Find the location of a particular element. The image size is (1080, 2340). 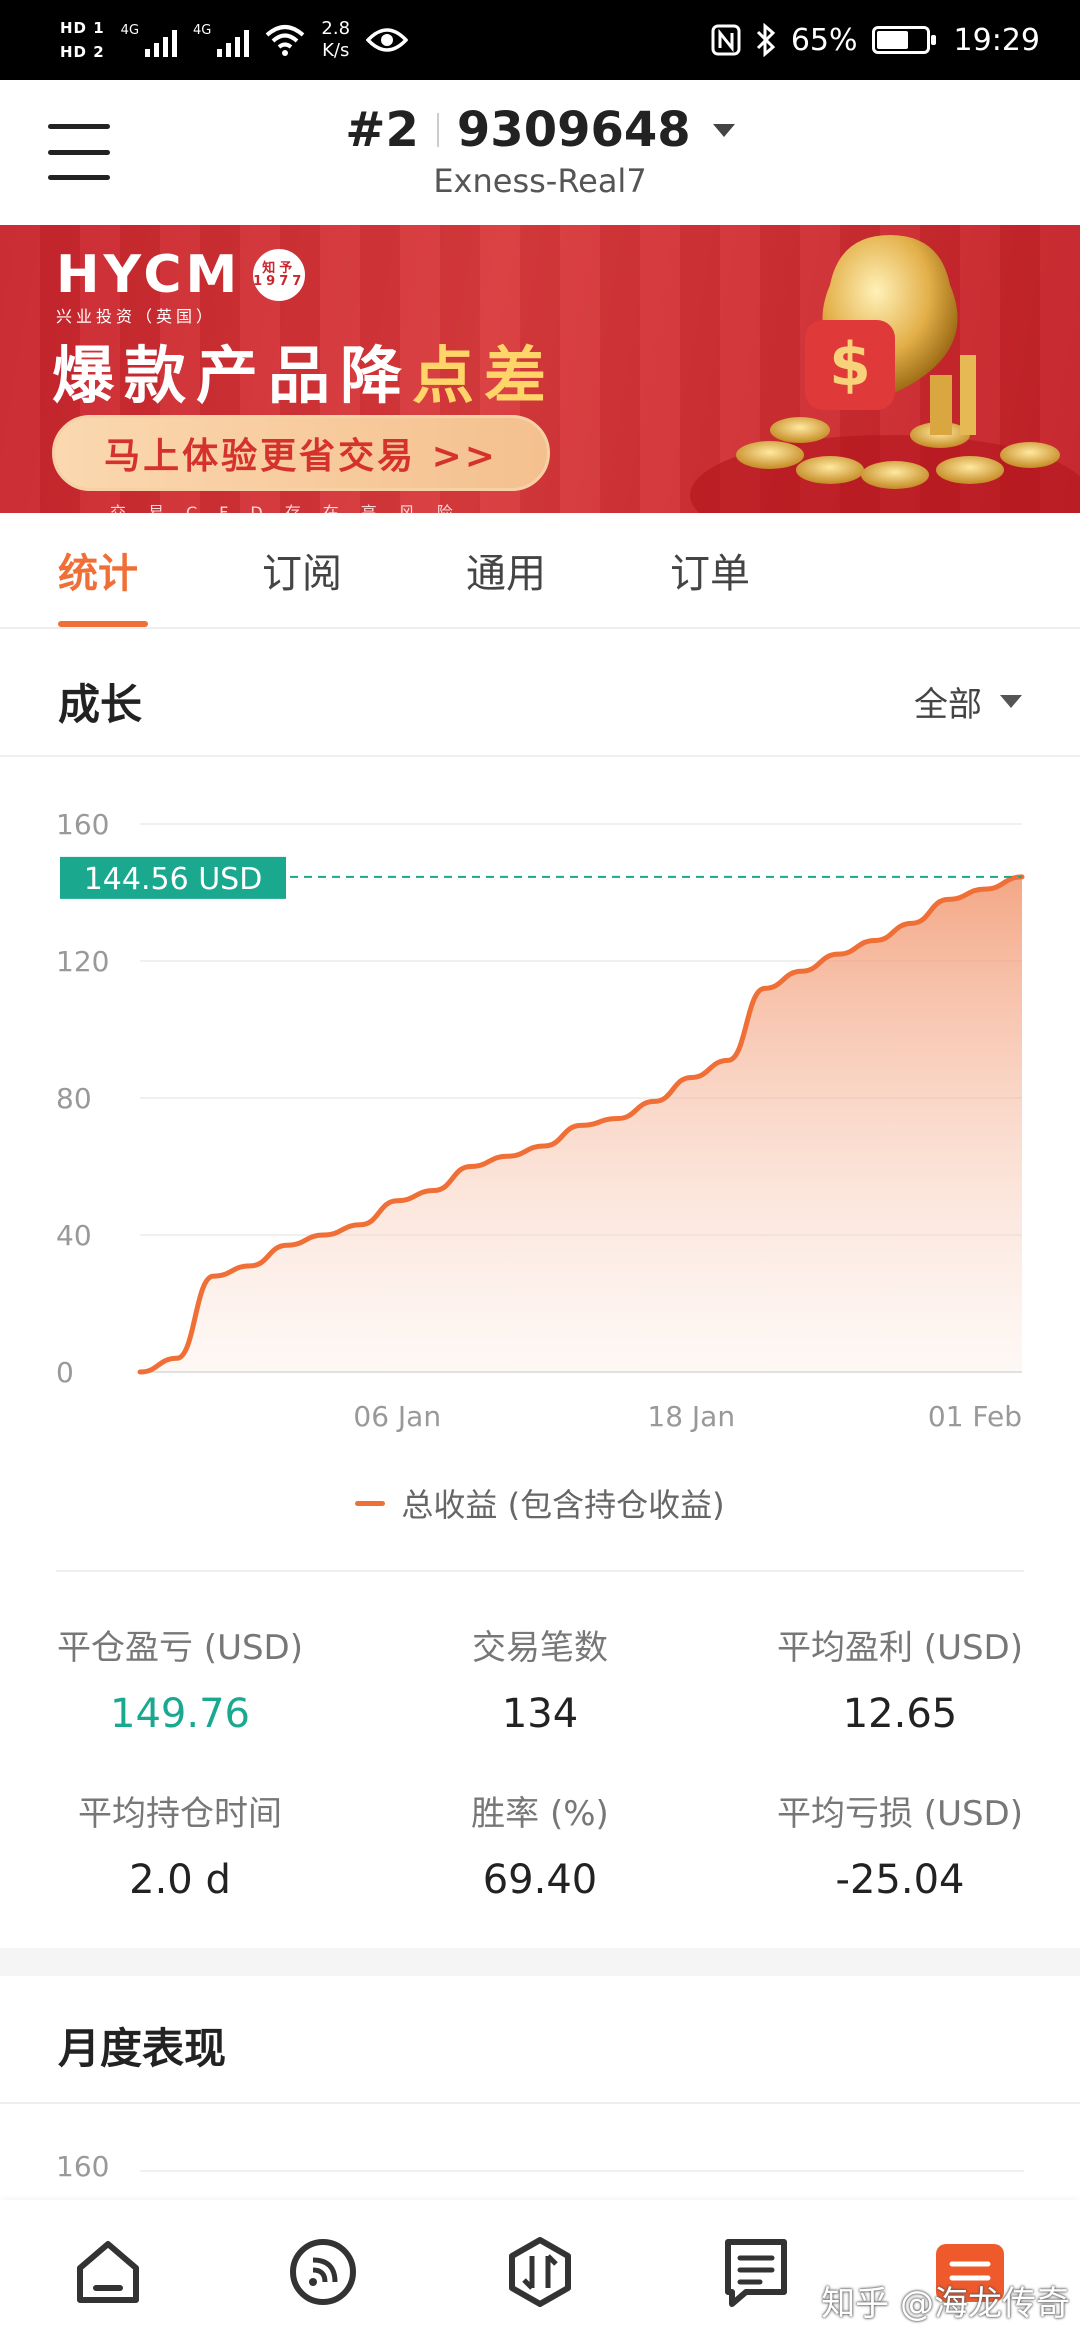

banner-headline: 爆款产品降点差 is located at coordinates (304, 375).